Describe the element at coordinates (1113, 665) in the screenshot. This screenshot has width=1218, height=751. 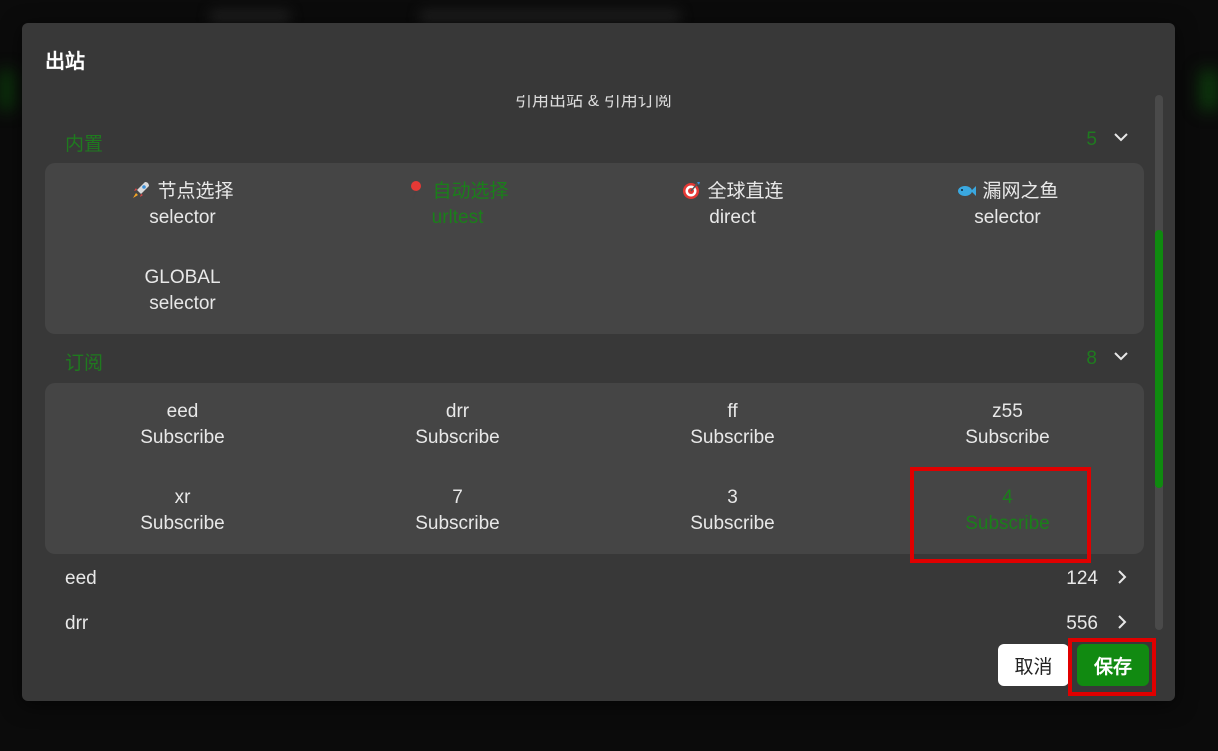
I see `save-button: 保存` at that location.